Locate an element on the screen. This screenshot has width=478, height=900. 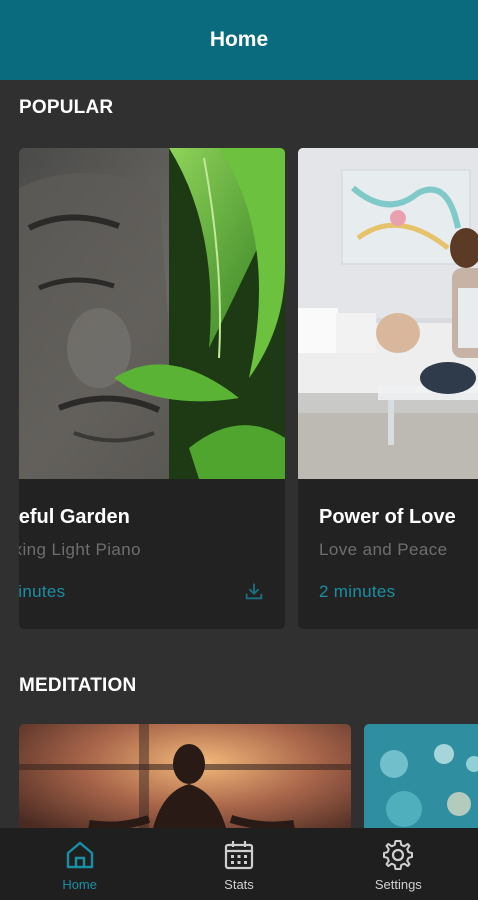
nav-item-home: Home is located at coordinates (79, 864).